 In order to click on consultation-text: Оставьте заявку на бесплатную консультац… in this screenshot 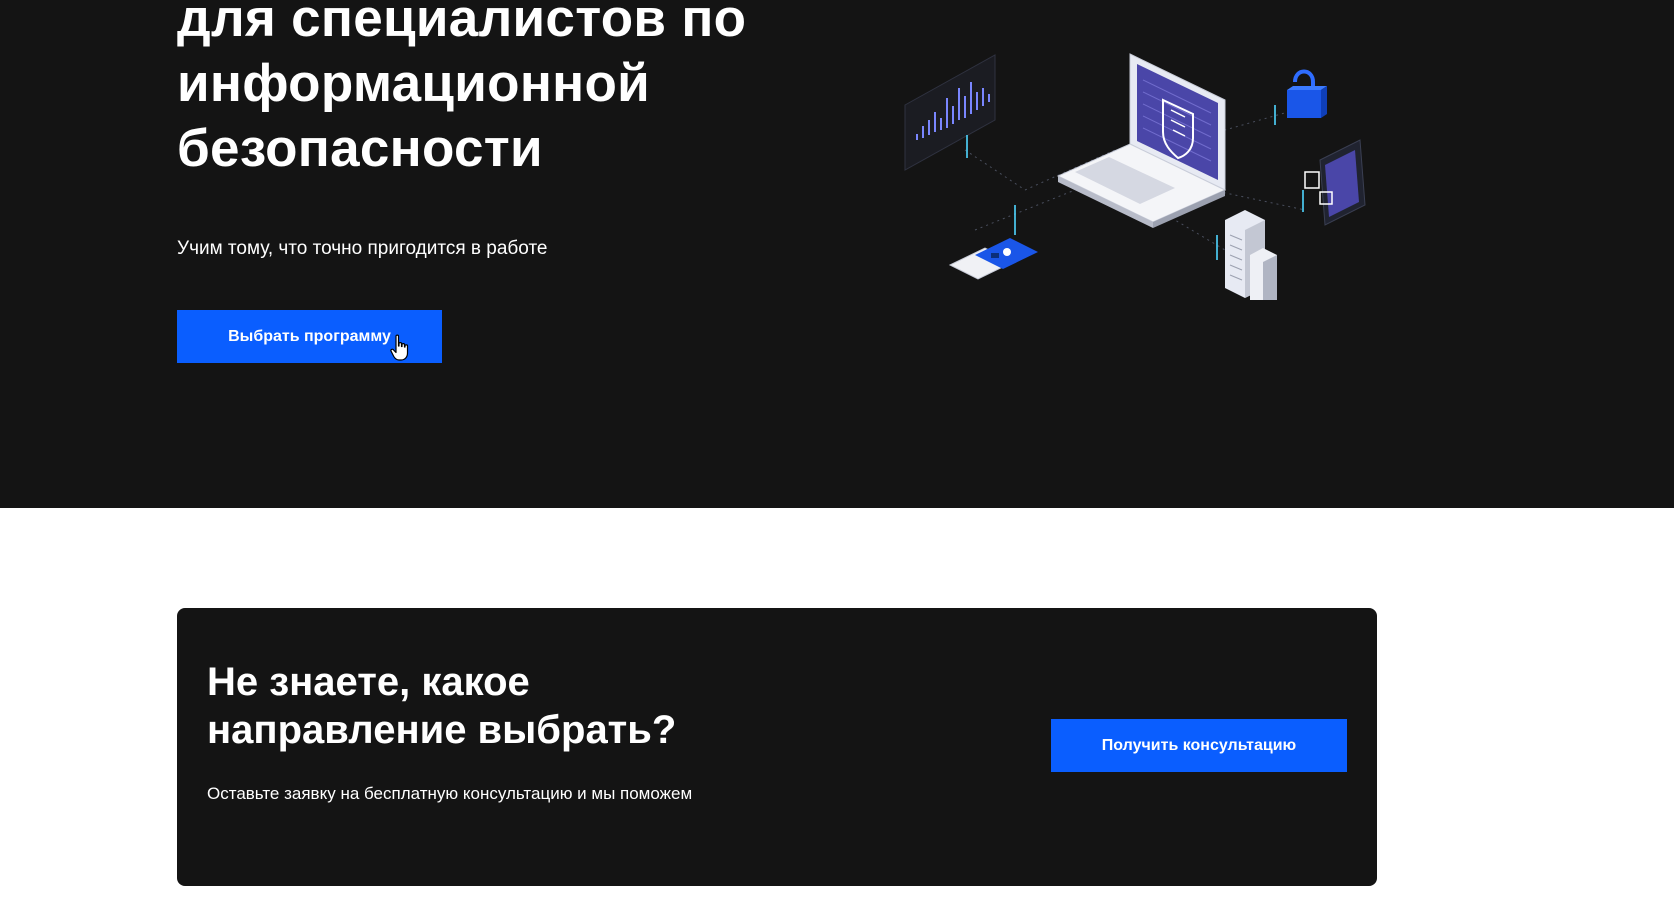, I will do `click(450, 793)`.